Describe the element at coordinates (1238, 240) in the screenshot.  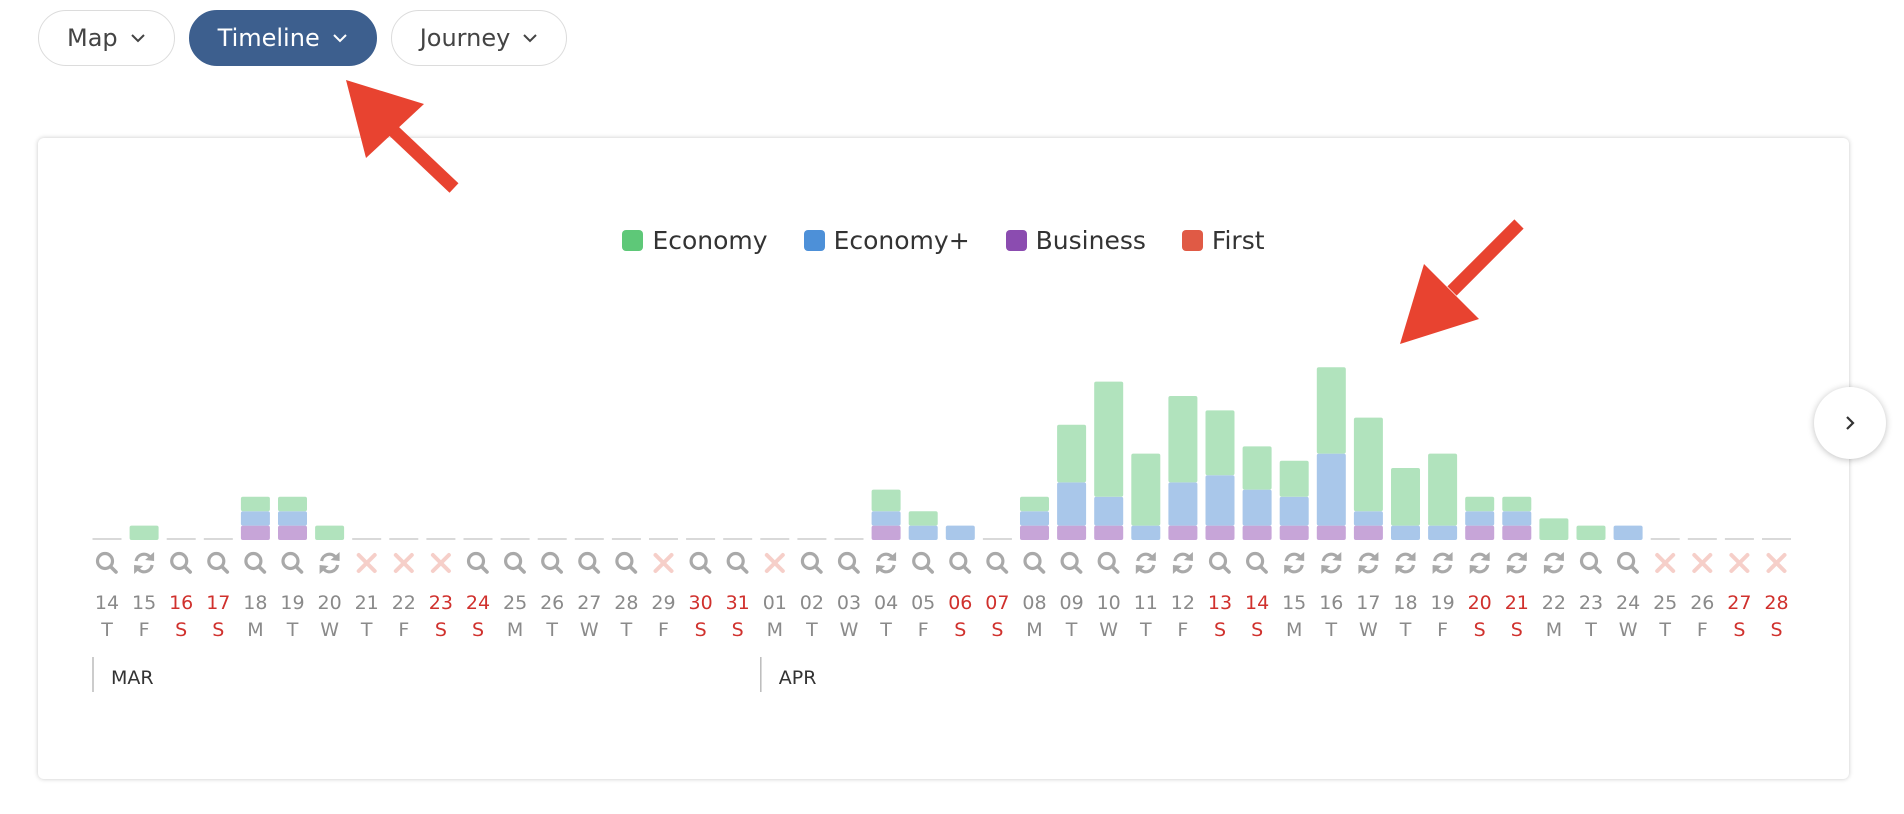
I see `legend-label: First` at that location.